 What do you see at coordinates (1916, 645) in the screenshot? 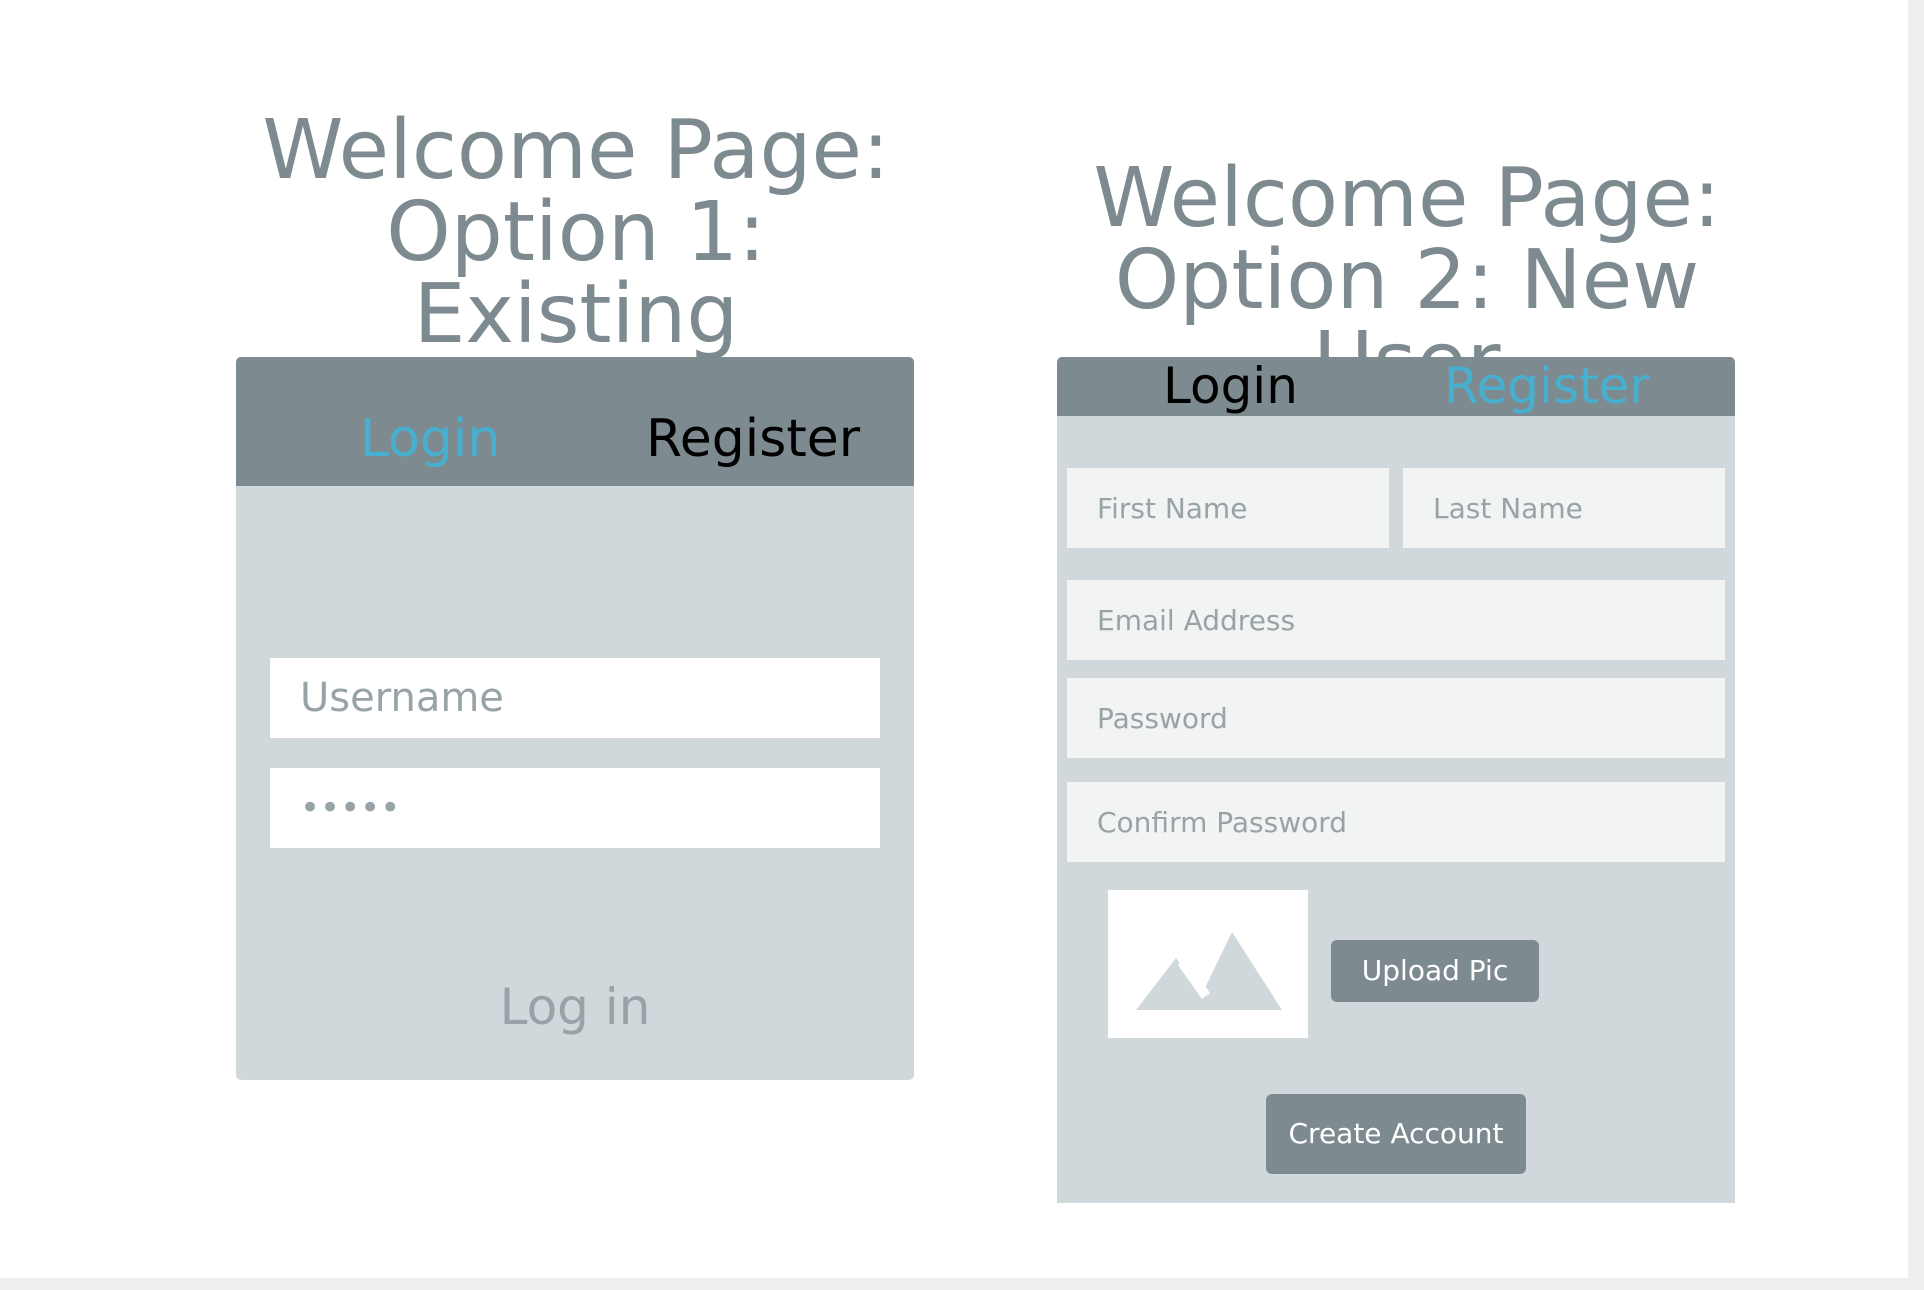
I see `right-gutter` at bounding box center [1916, 645].